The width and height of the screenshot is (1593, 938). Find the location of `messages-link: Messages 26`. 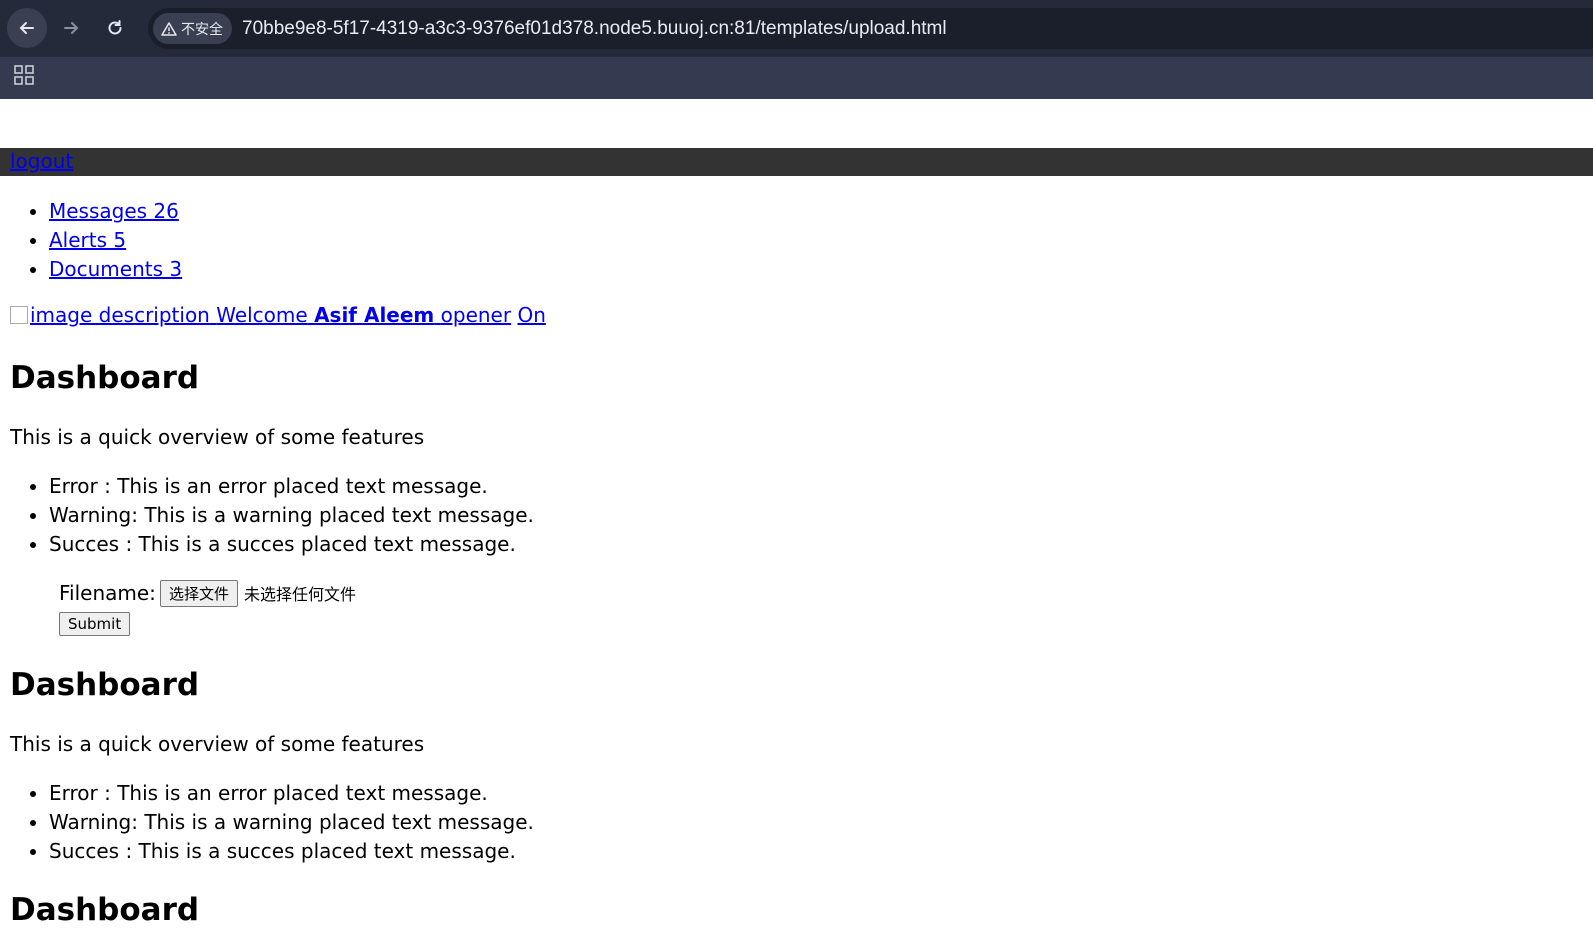

messages-link: Messages 26 is located at coordinates (114, 211).